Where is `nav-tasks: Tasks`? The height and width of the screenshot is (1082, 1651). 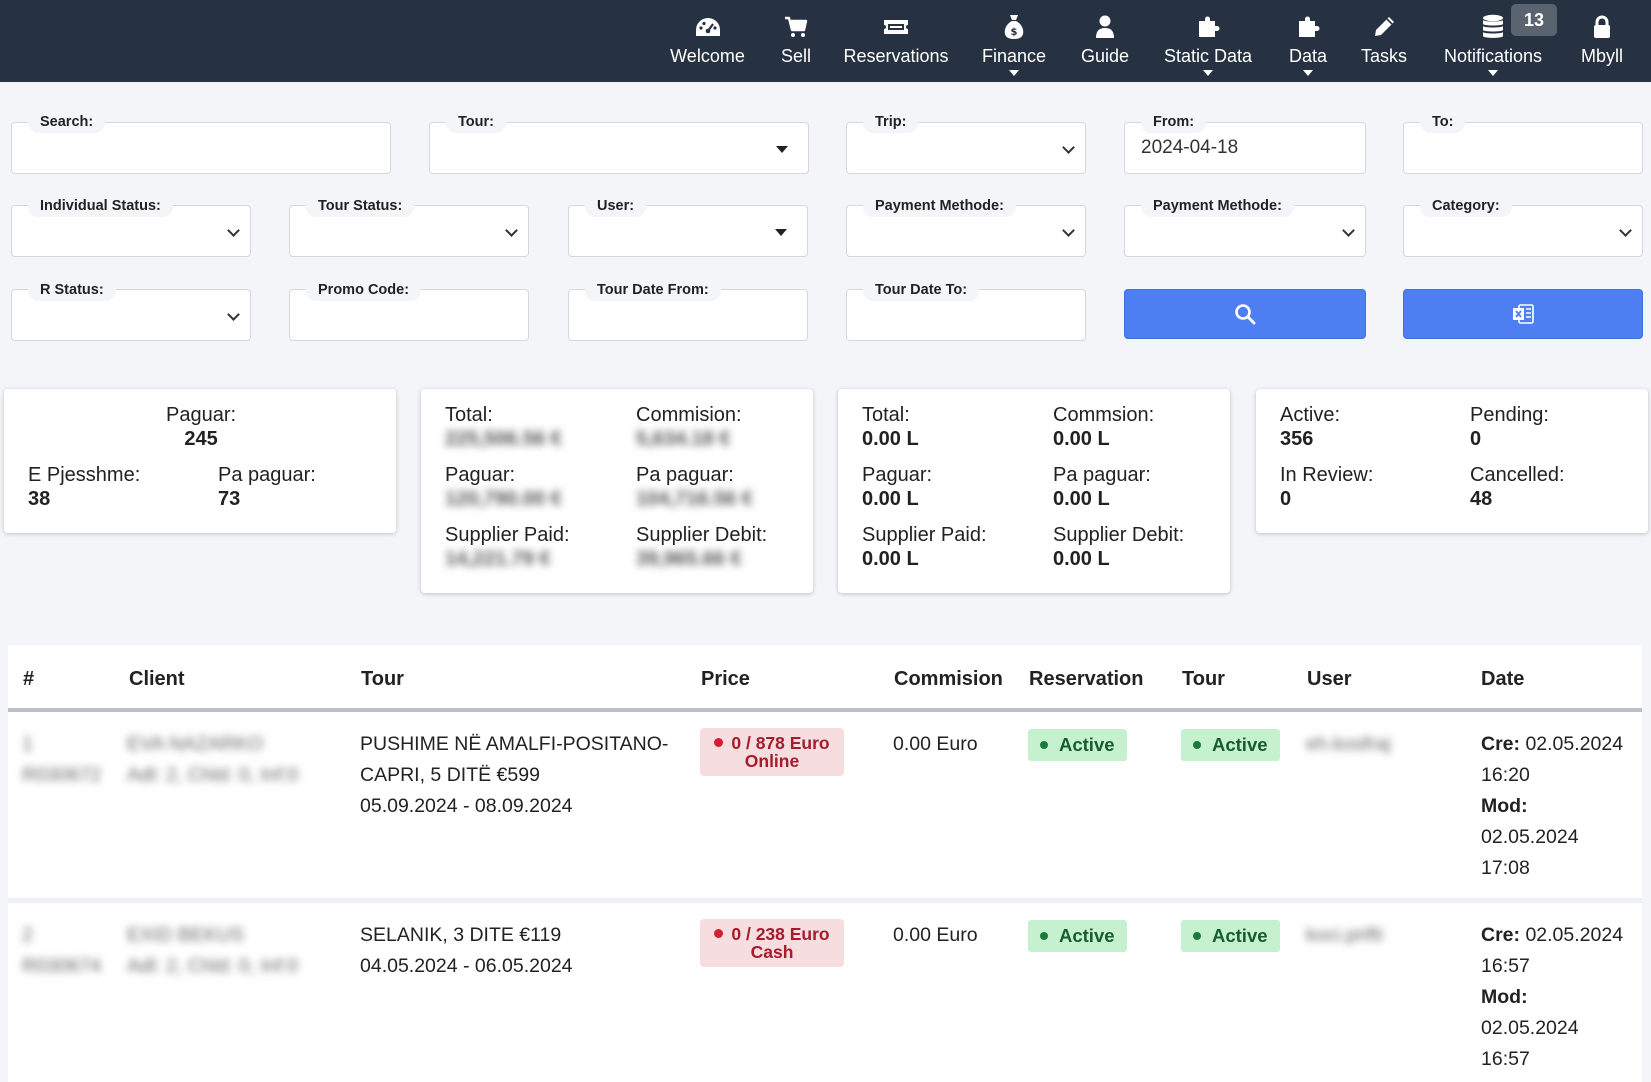
nav-tasks: Tasks is located at coordinates (1384, 41).